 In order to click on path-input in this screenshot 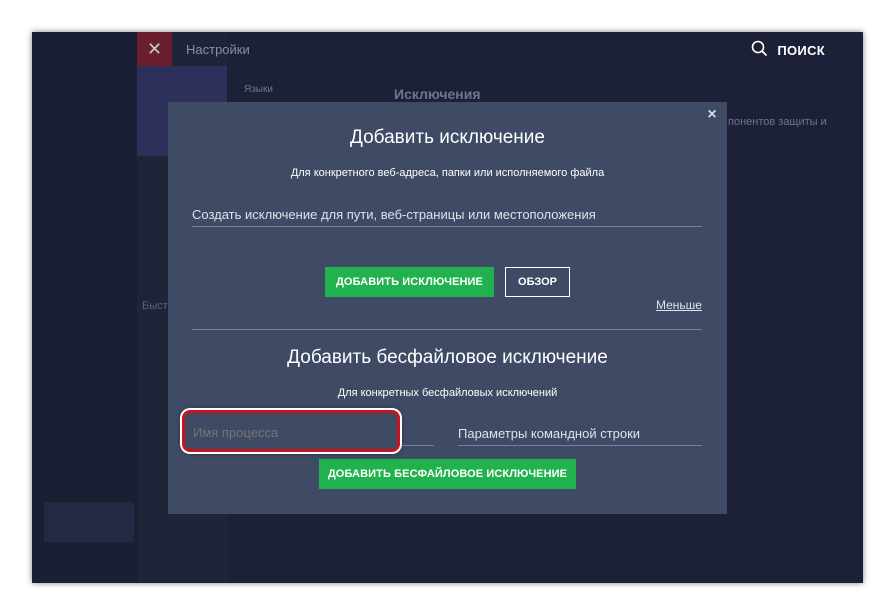, I will do `click(447, 214)`.